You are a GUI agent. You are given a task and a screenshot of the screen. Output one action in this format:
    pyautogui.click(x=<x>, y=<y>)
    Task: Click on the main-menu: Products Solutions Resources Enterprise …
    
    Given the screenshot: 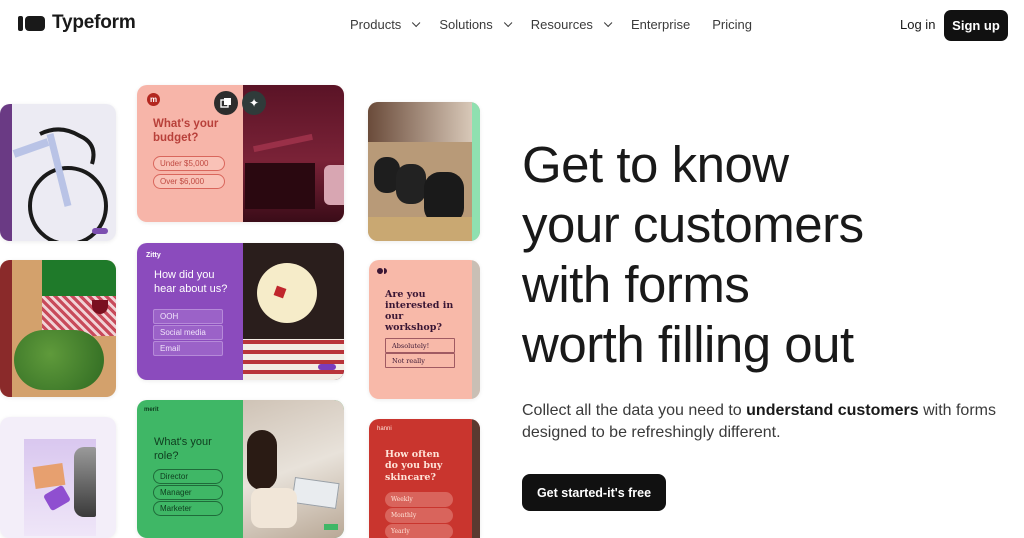 What is the action you would take?
    pyautogui.click(x=562, y=24)
    